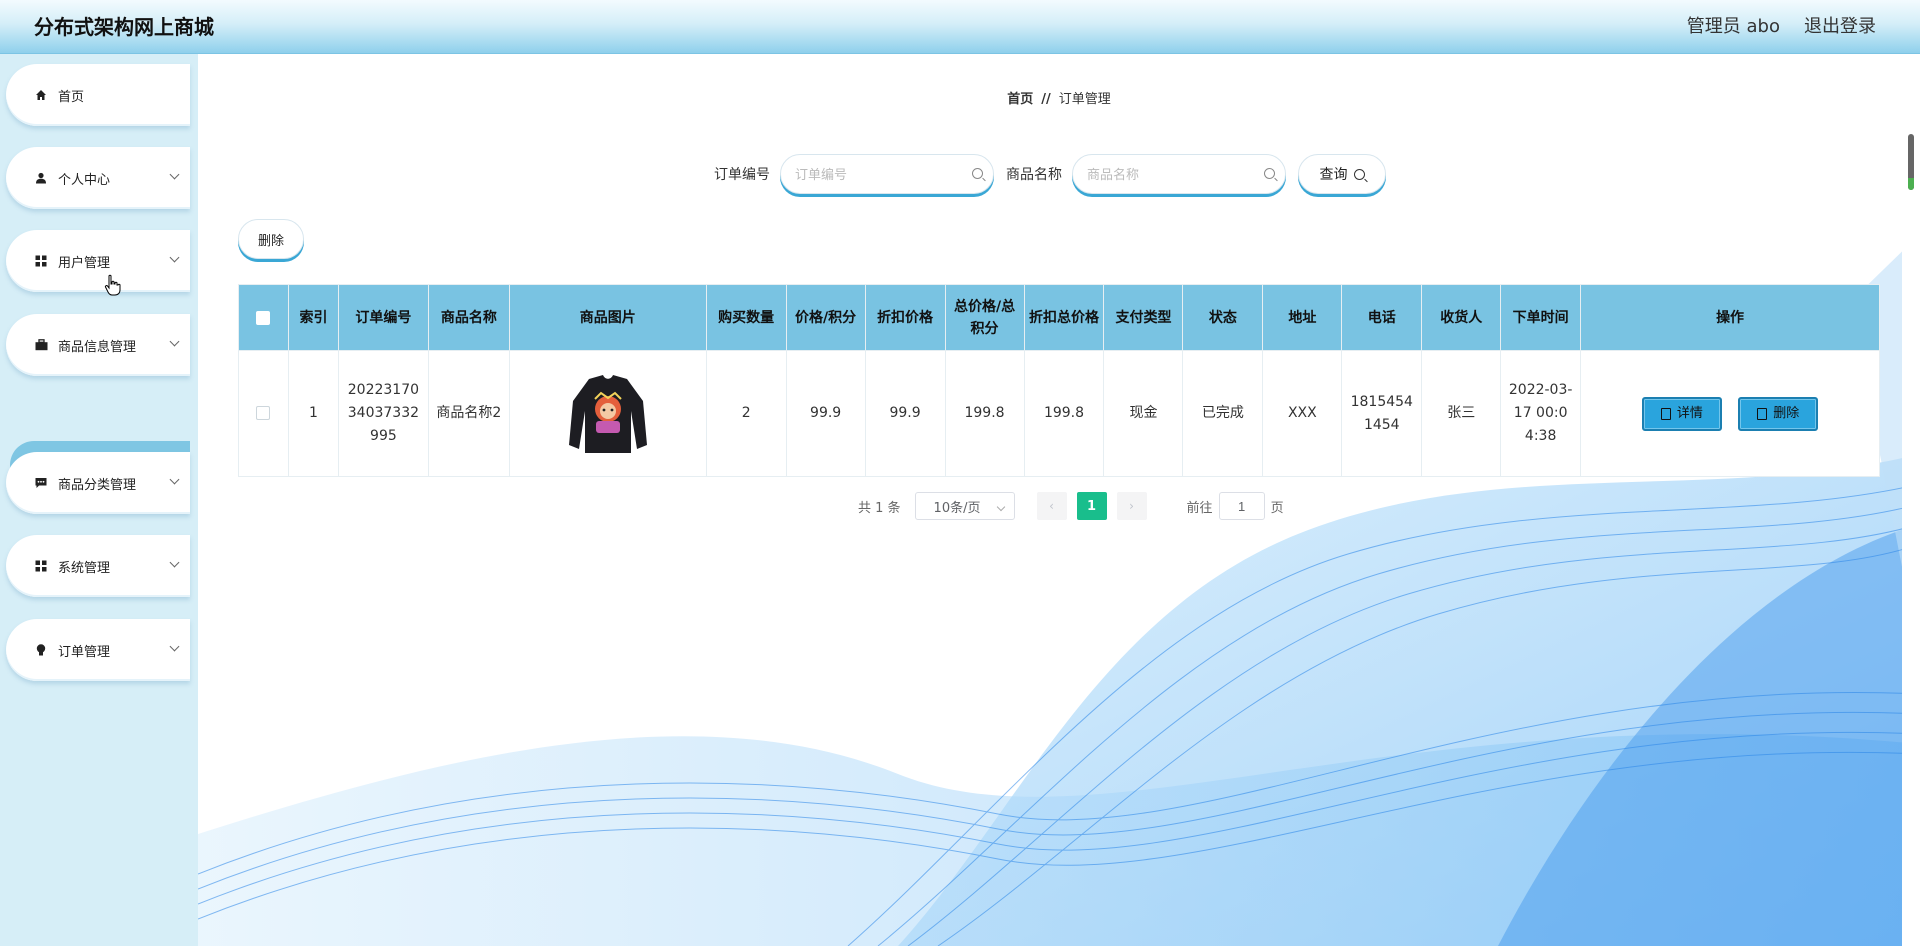  What do you see at coordinates (1143, 317) in the screenshot?
I see `col-header: 支付类型` at bounding box center [1143, 317].